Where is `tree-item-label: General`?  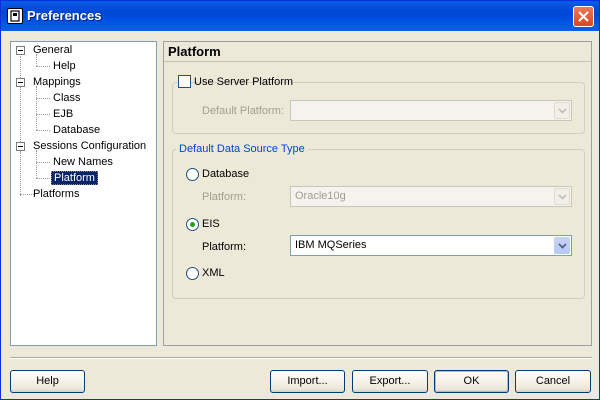 tree-item-label: General is located at coordinates (53, 50).